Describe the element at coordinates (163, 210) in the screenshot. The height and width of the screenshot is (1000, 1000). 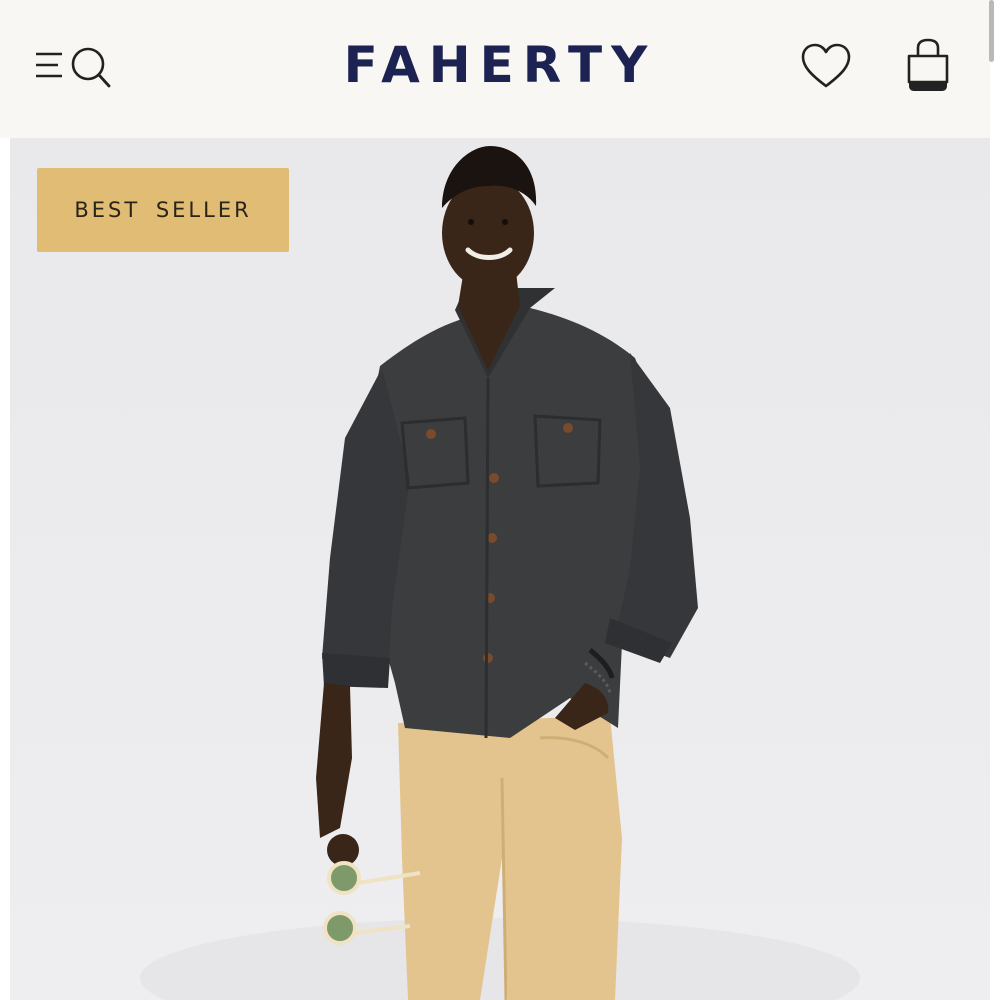
I see `best-seller-badge: BEST SELLER` at that location.